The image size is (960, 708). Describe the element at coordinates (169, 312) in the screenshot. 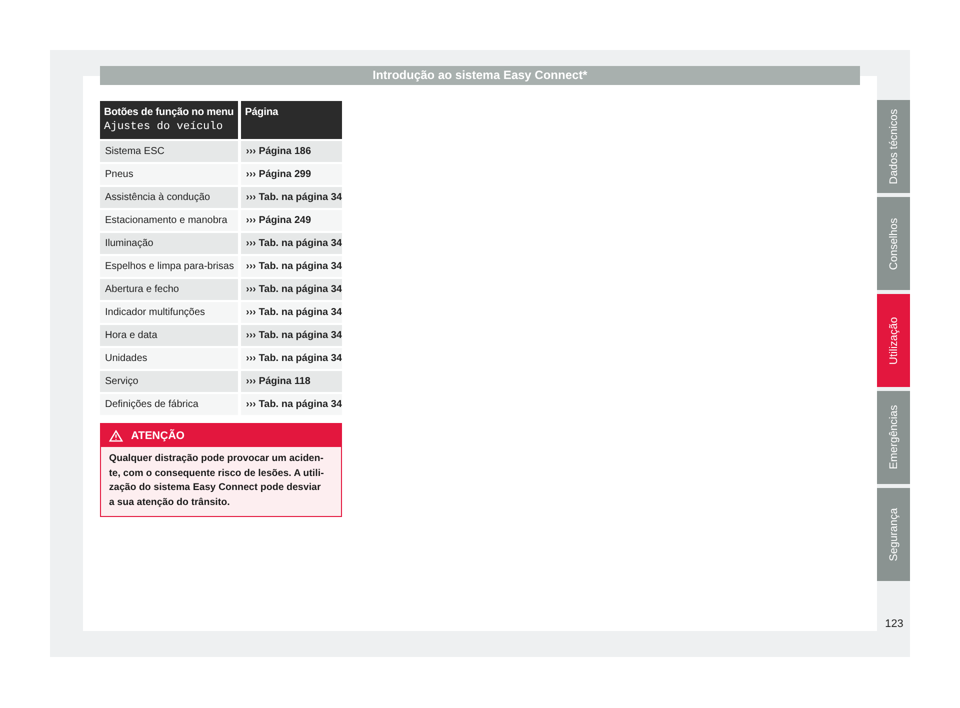

I see `table-cell: Indicador multifunções` at that location.